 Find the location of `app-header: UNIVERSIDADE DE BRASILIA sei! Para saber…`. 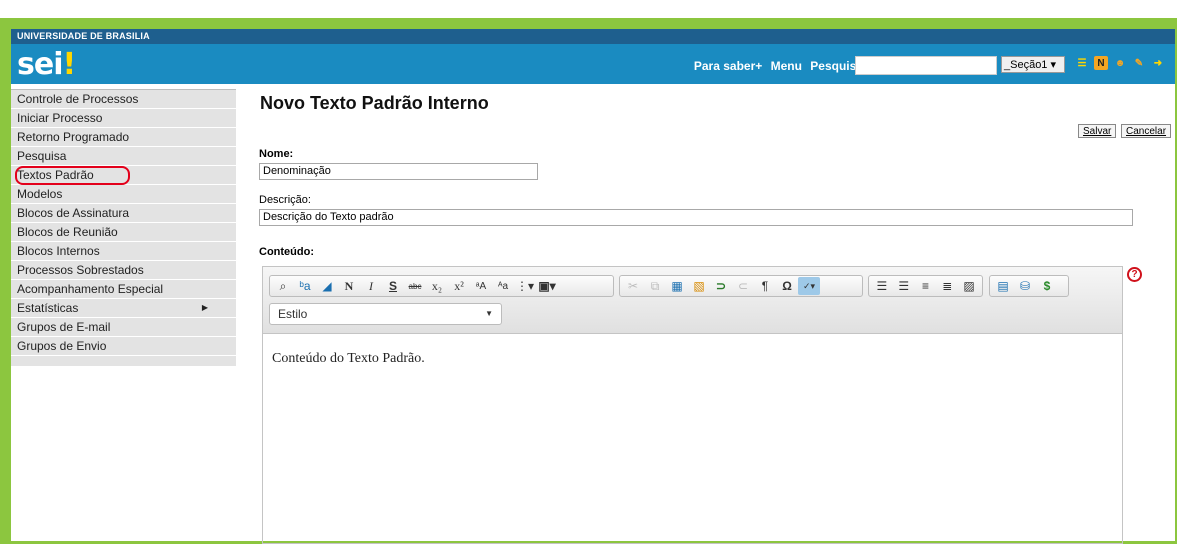

app-header: UNIVERSIDADE DE BRASILIA sei! Para saber… is located at coordinates (593, 56).